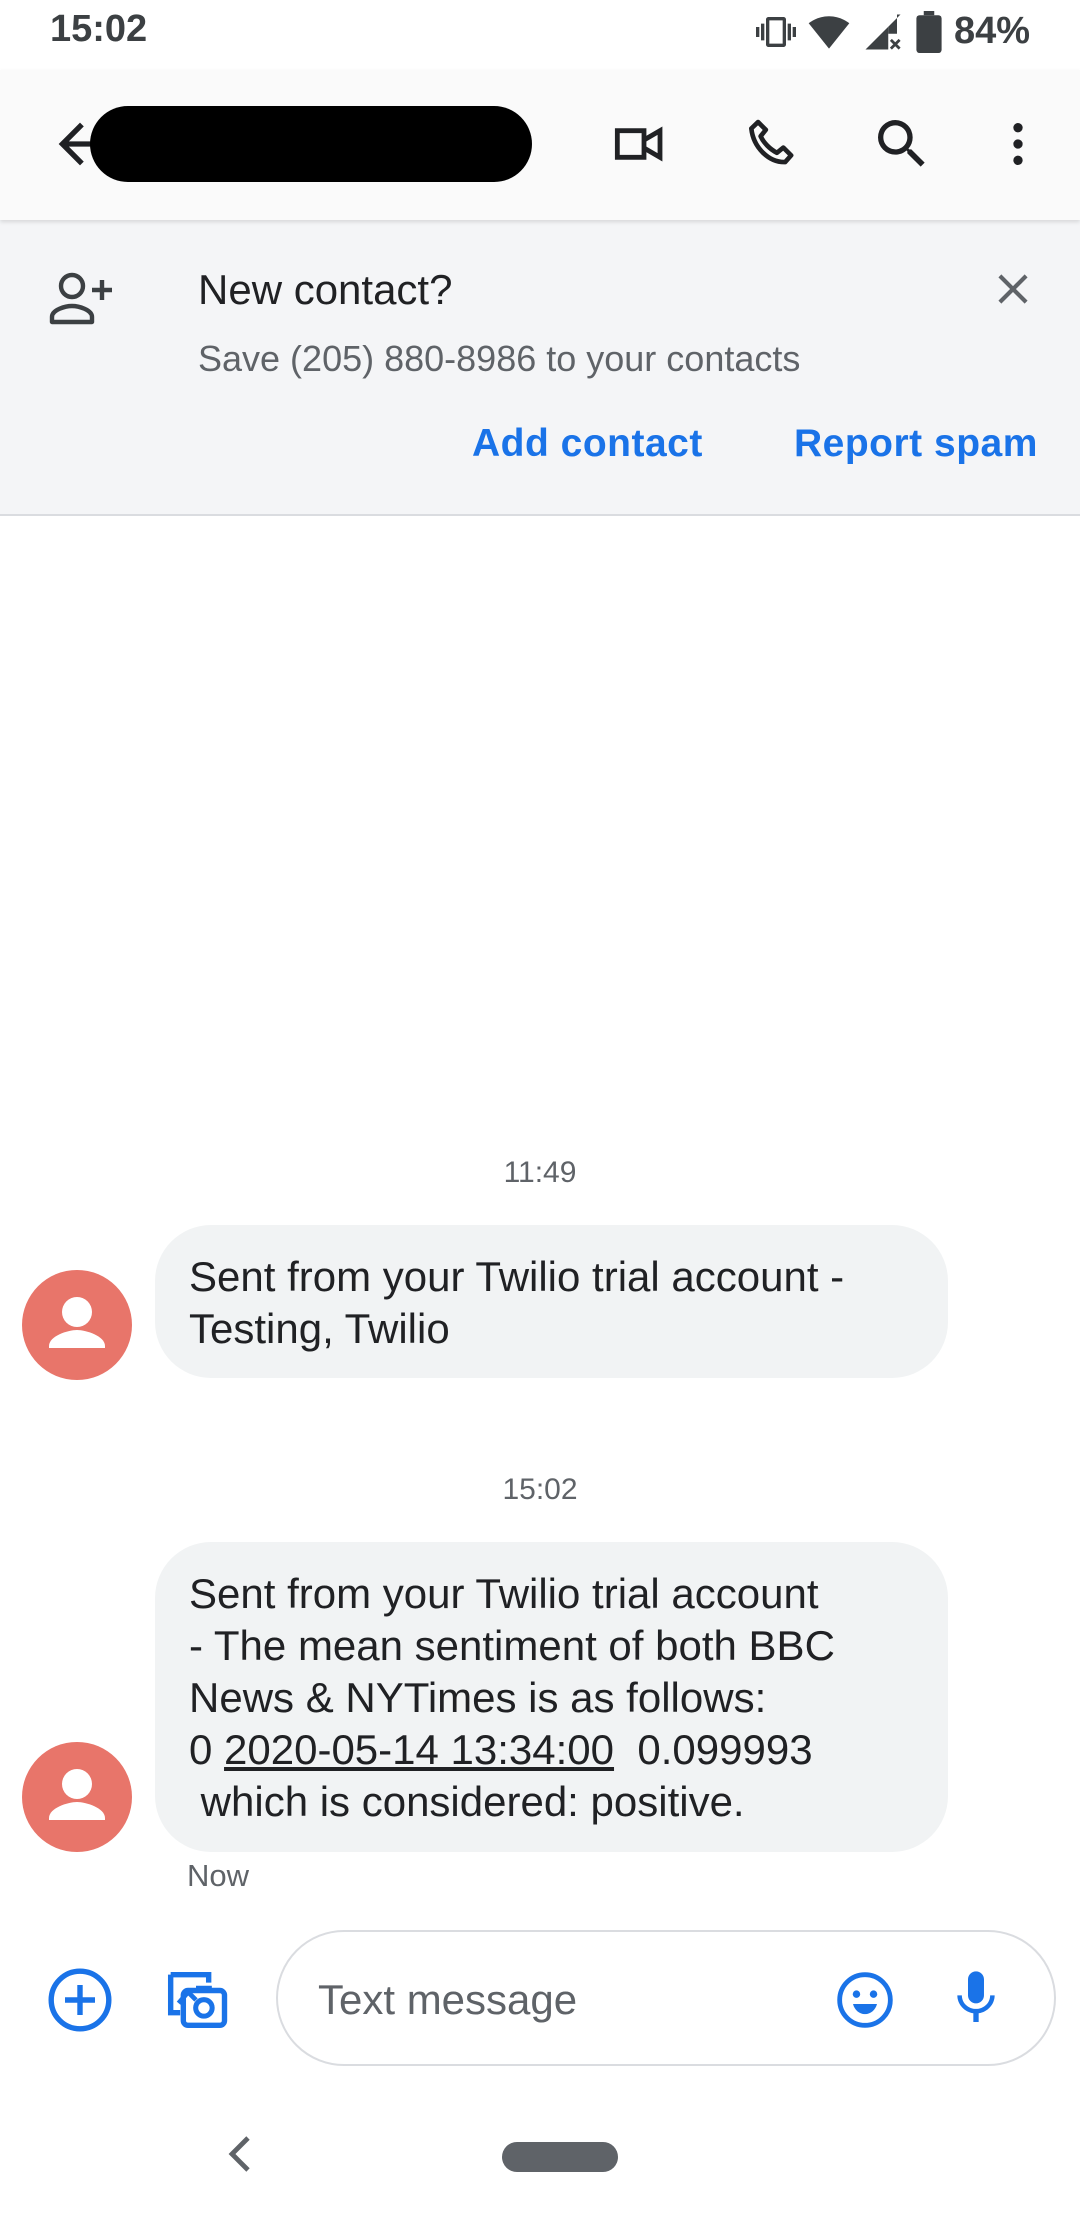  I want to click on status-icons: 84%, so click(892, 31).